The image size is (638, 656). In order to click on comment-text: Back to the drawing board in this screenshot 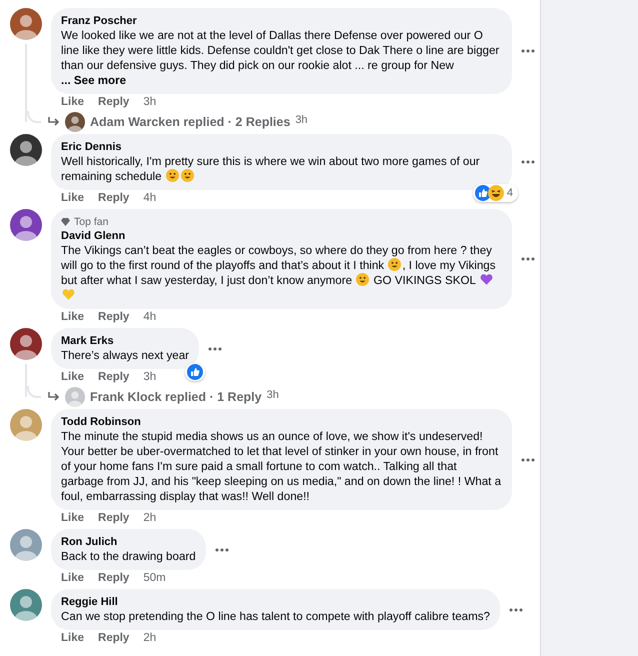, I will do `click(128, 556)`.